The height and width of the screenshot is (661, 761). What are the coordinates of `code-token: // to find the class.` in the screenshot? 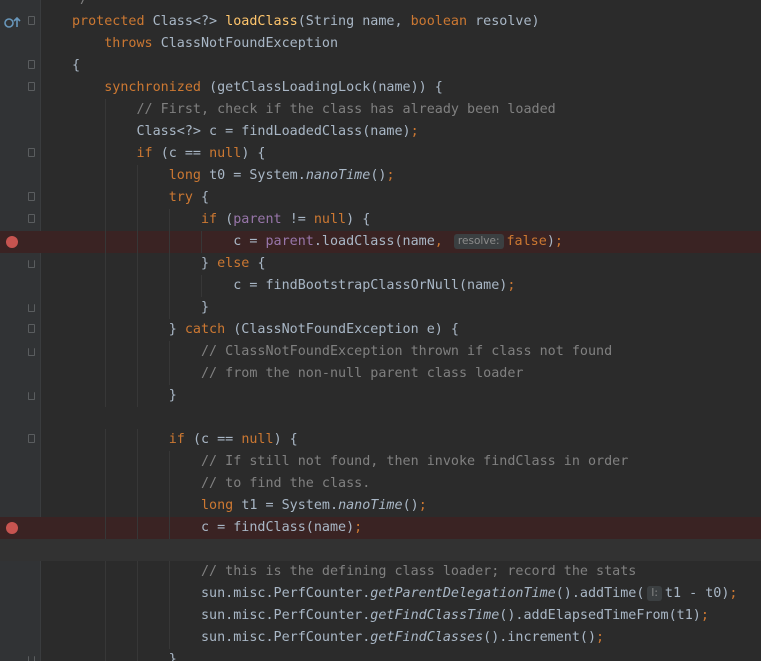 It's located at (221, 483).